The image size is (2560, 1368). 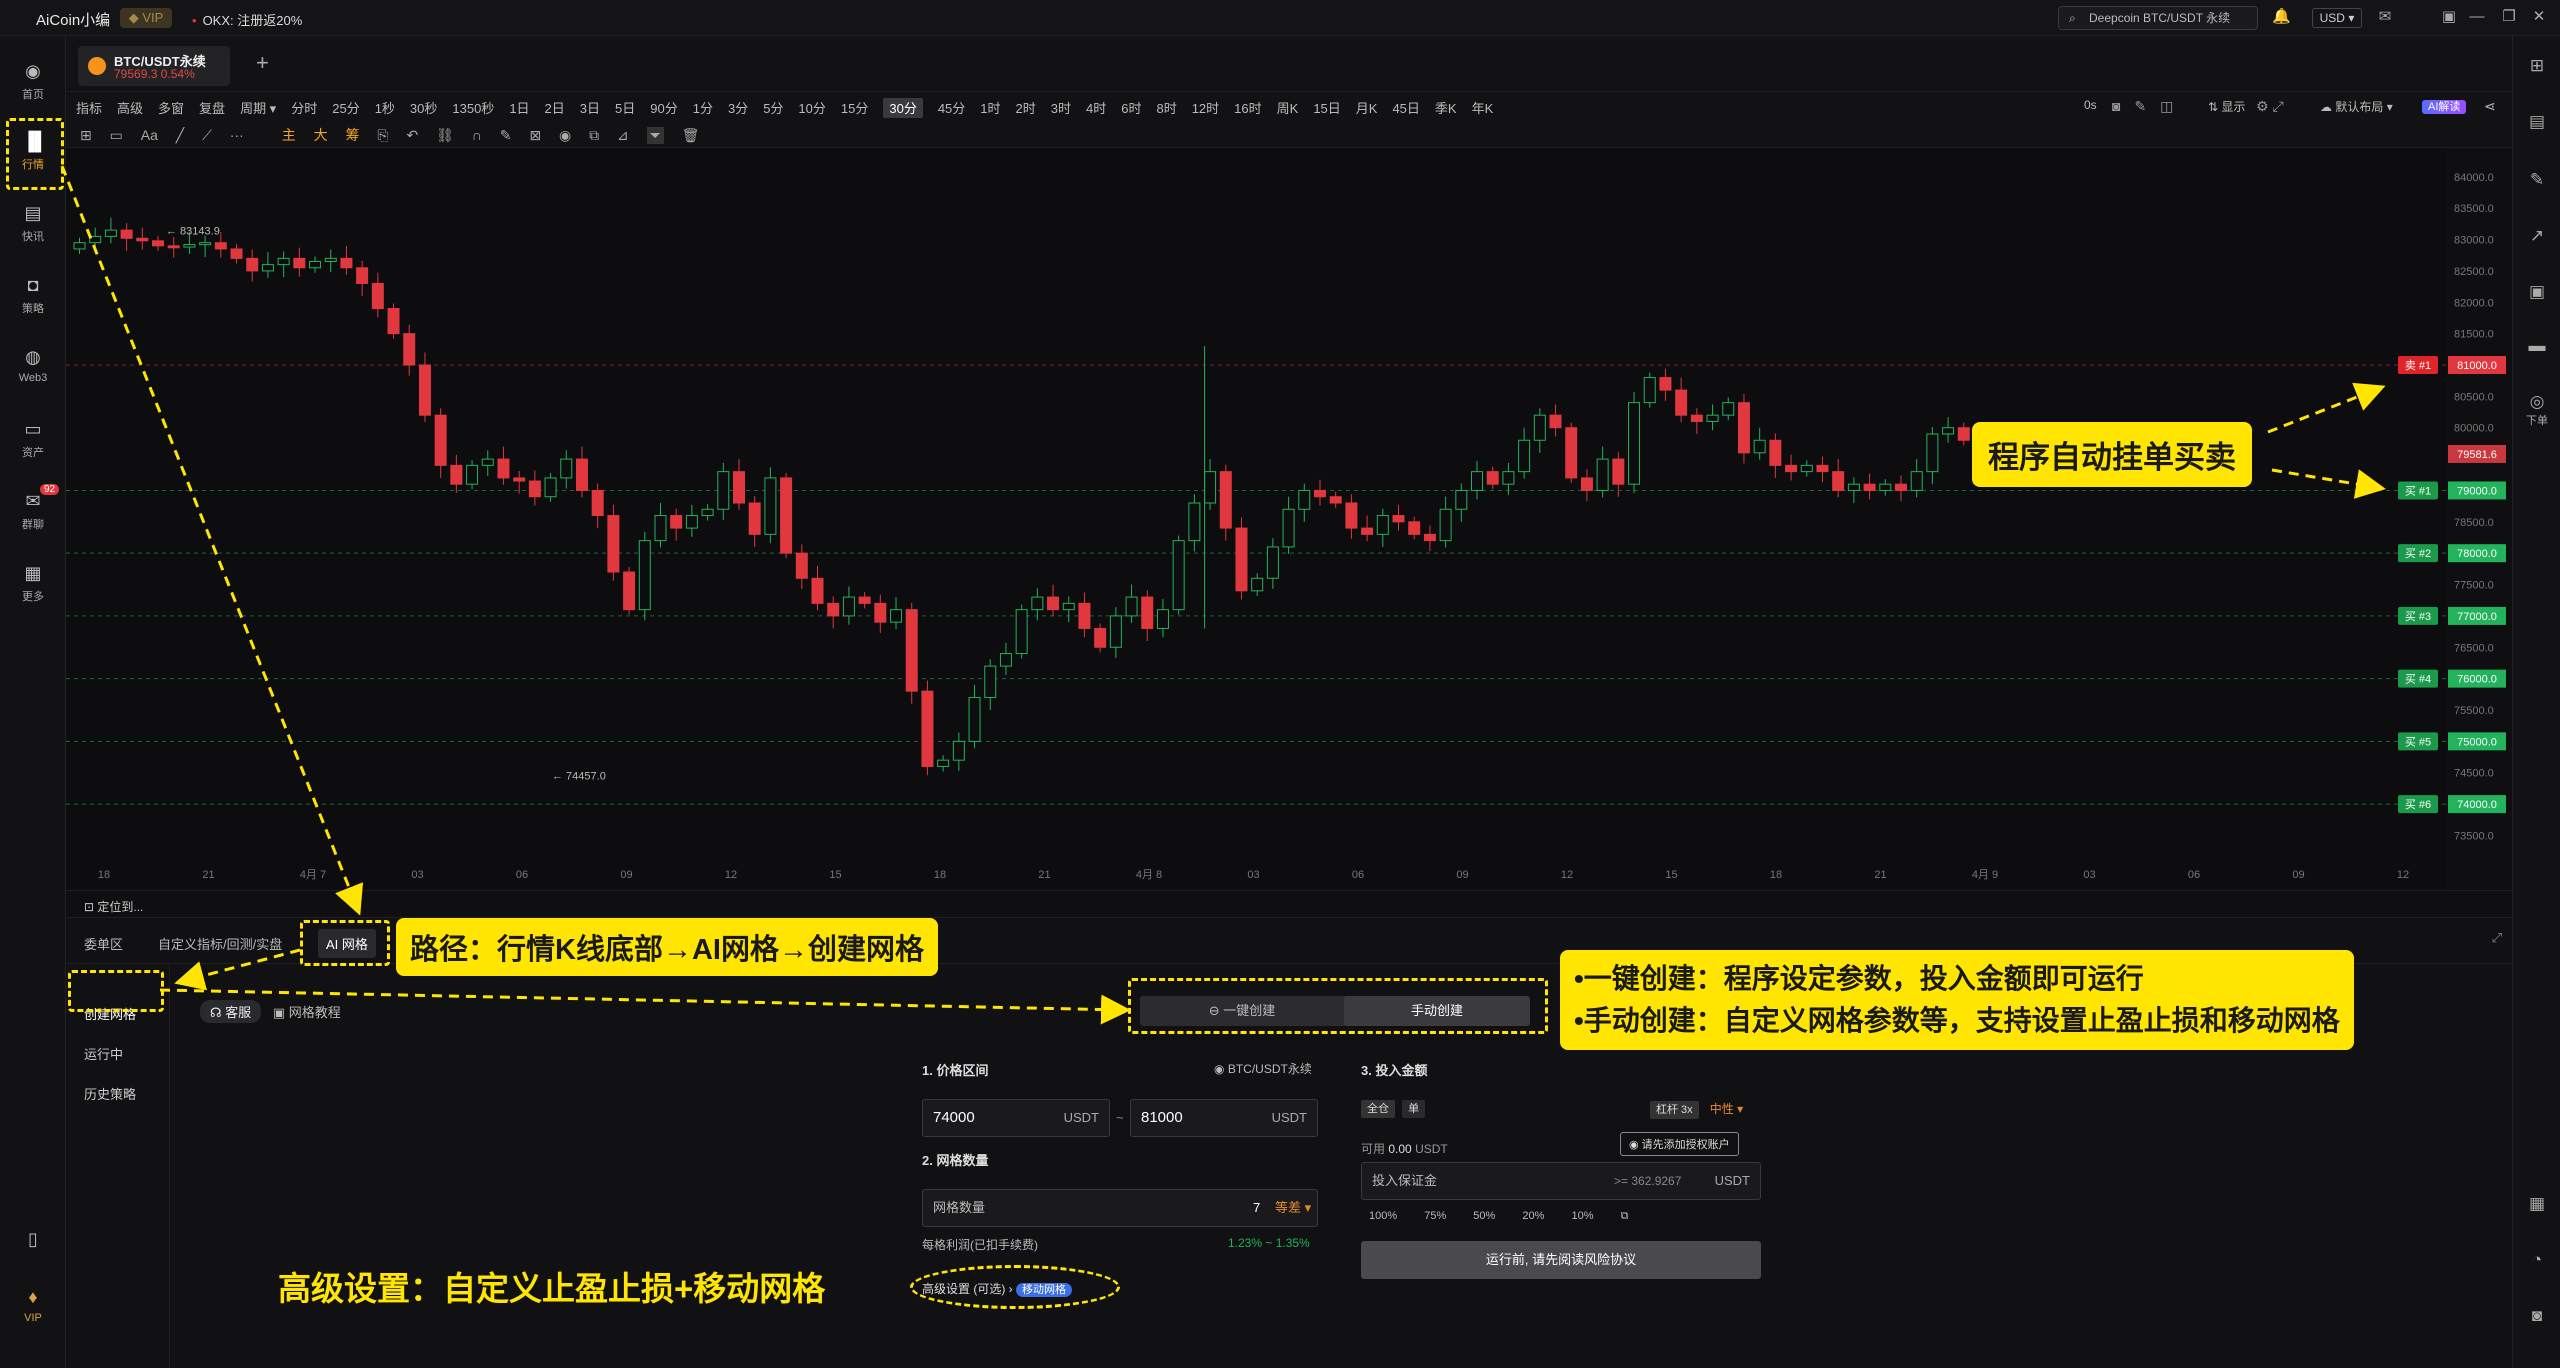 What do you see at coordinates (385, 108) in the screenshot?
I see `toolbar-item-7: 1秒` at bounding box center [385, 108].